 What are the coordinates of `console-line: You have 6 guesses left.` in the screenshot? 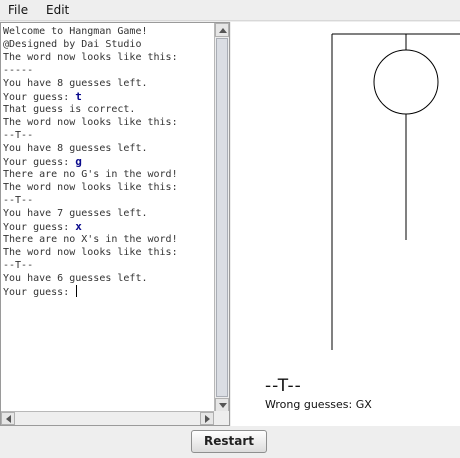 It's located at (109, 278).